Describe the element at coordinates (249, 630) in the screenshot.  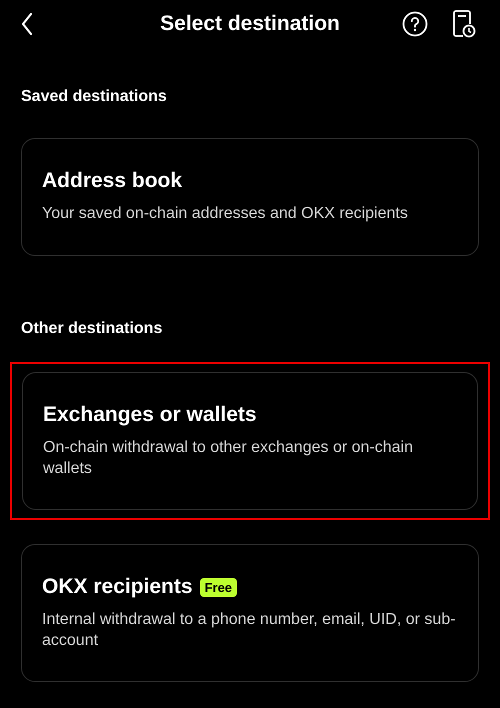
I see `card-description: Internal withdrawal to a phone number, email, UID, or sub-account` at that location.